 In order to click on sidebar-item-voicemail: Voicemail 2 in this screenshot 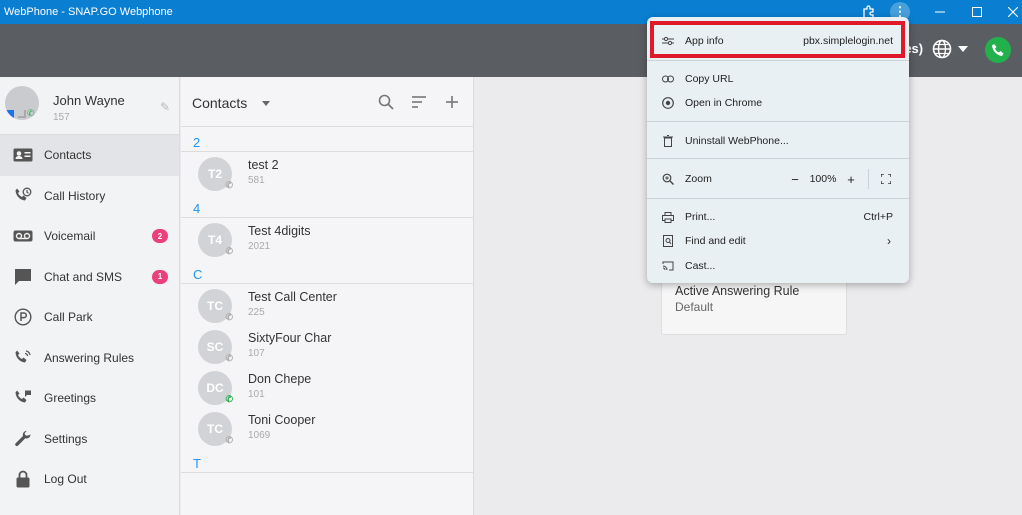, I will do `click(89, 236)`.